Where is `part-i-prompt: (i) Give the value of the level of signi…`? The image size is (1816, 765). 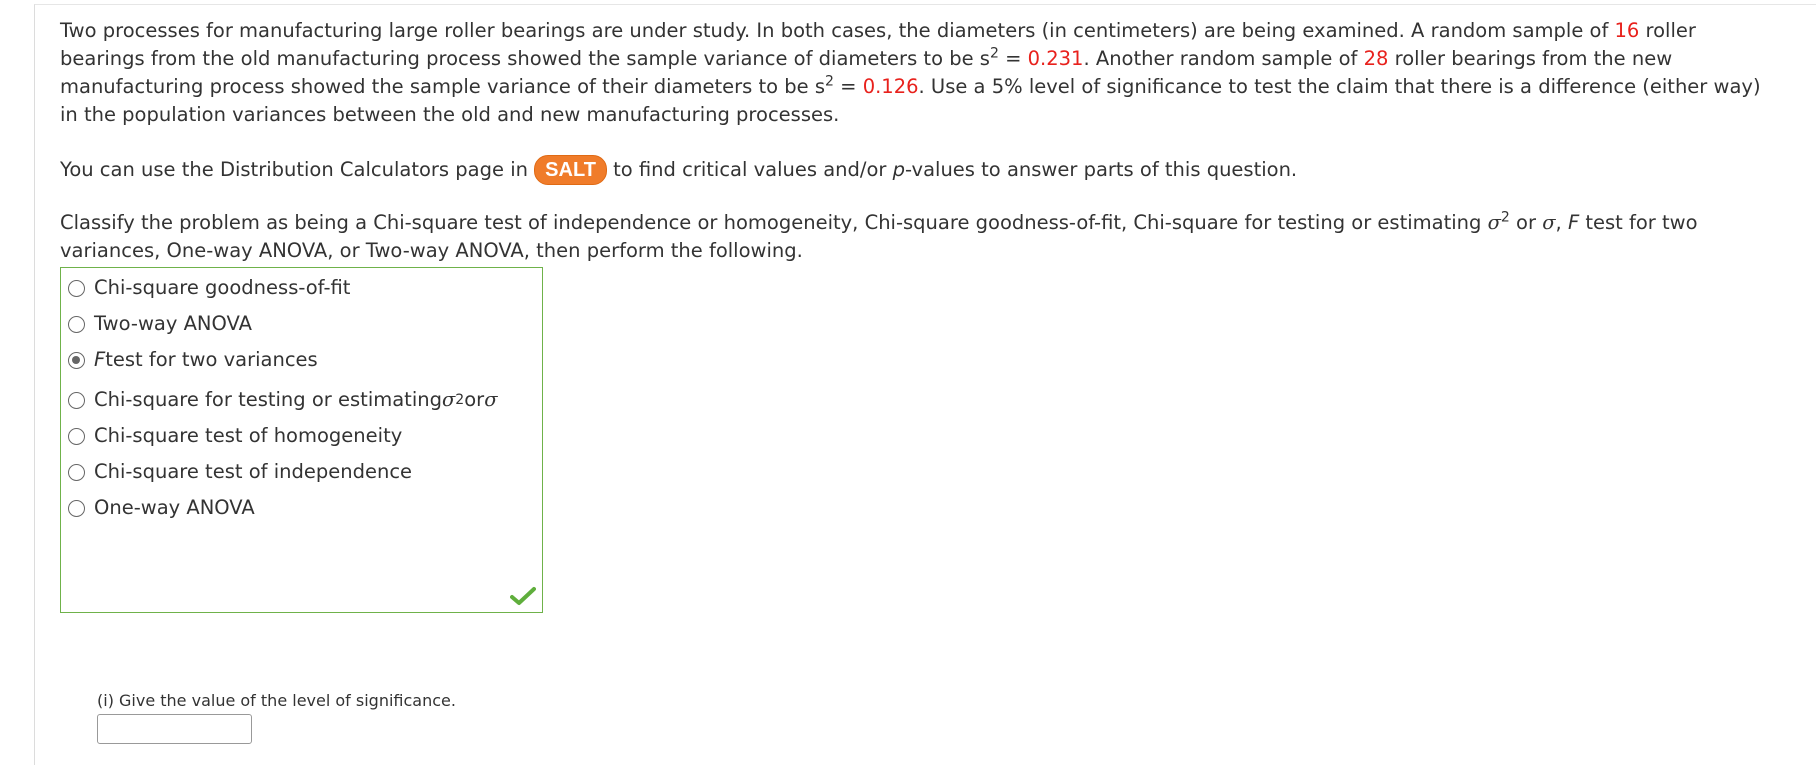 part-i-prompt: (i) Give the value of the level of signi… is located at coordinates (276, 700).